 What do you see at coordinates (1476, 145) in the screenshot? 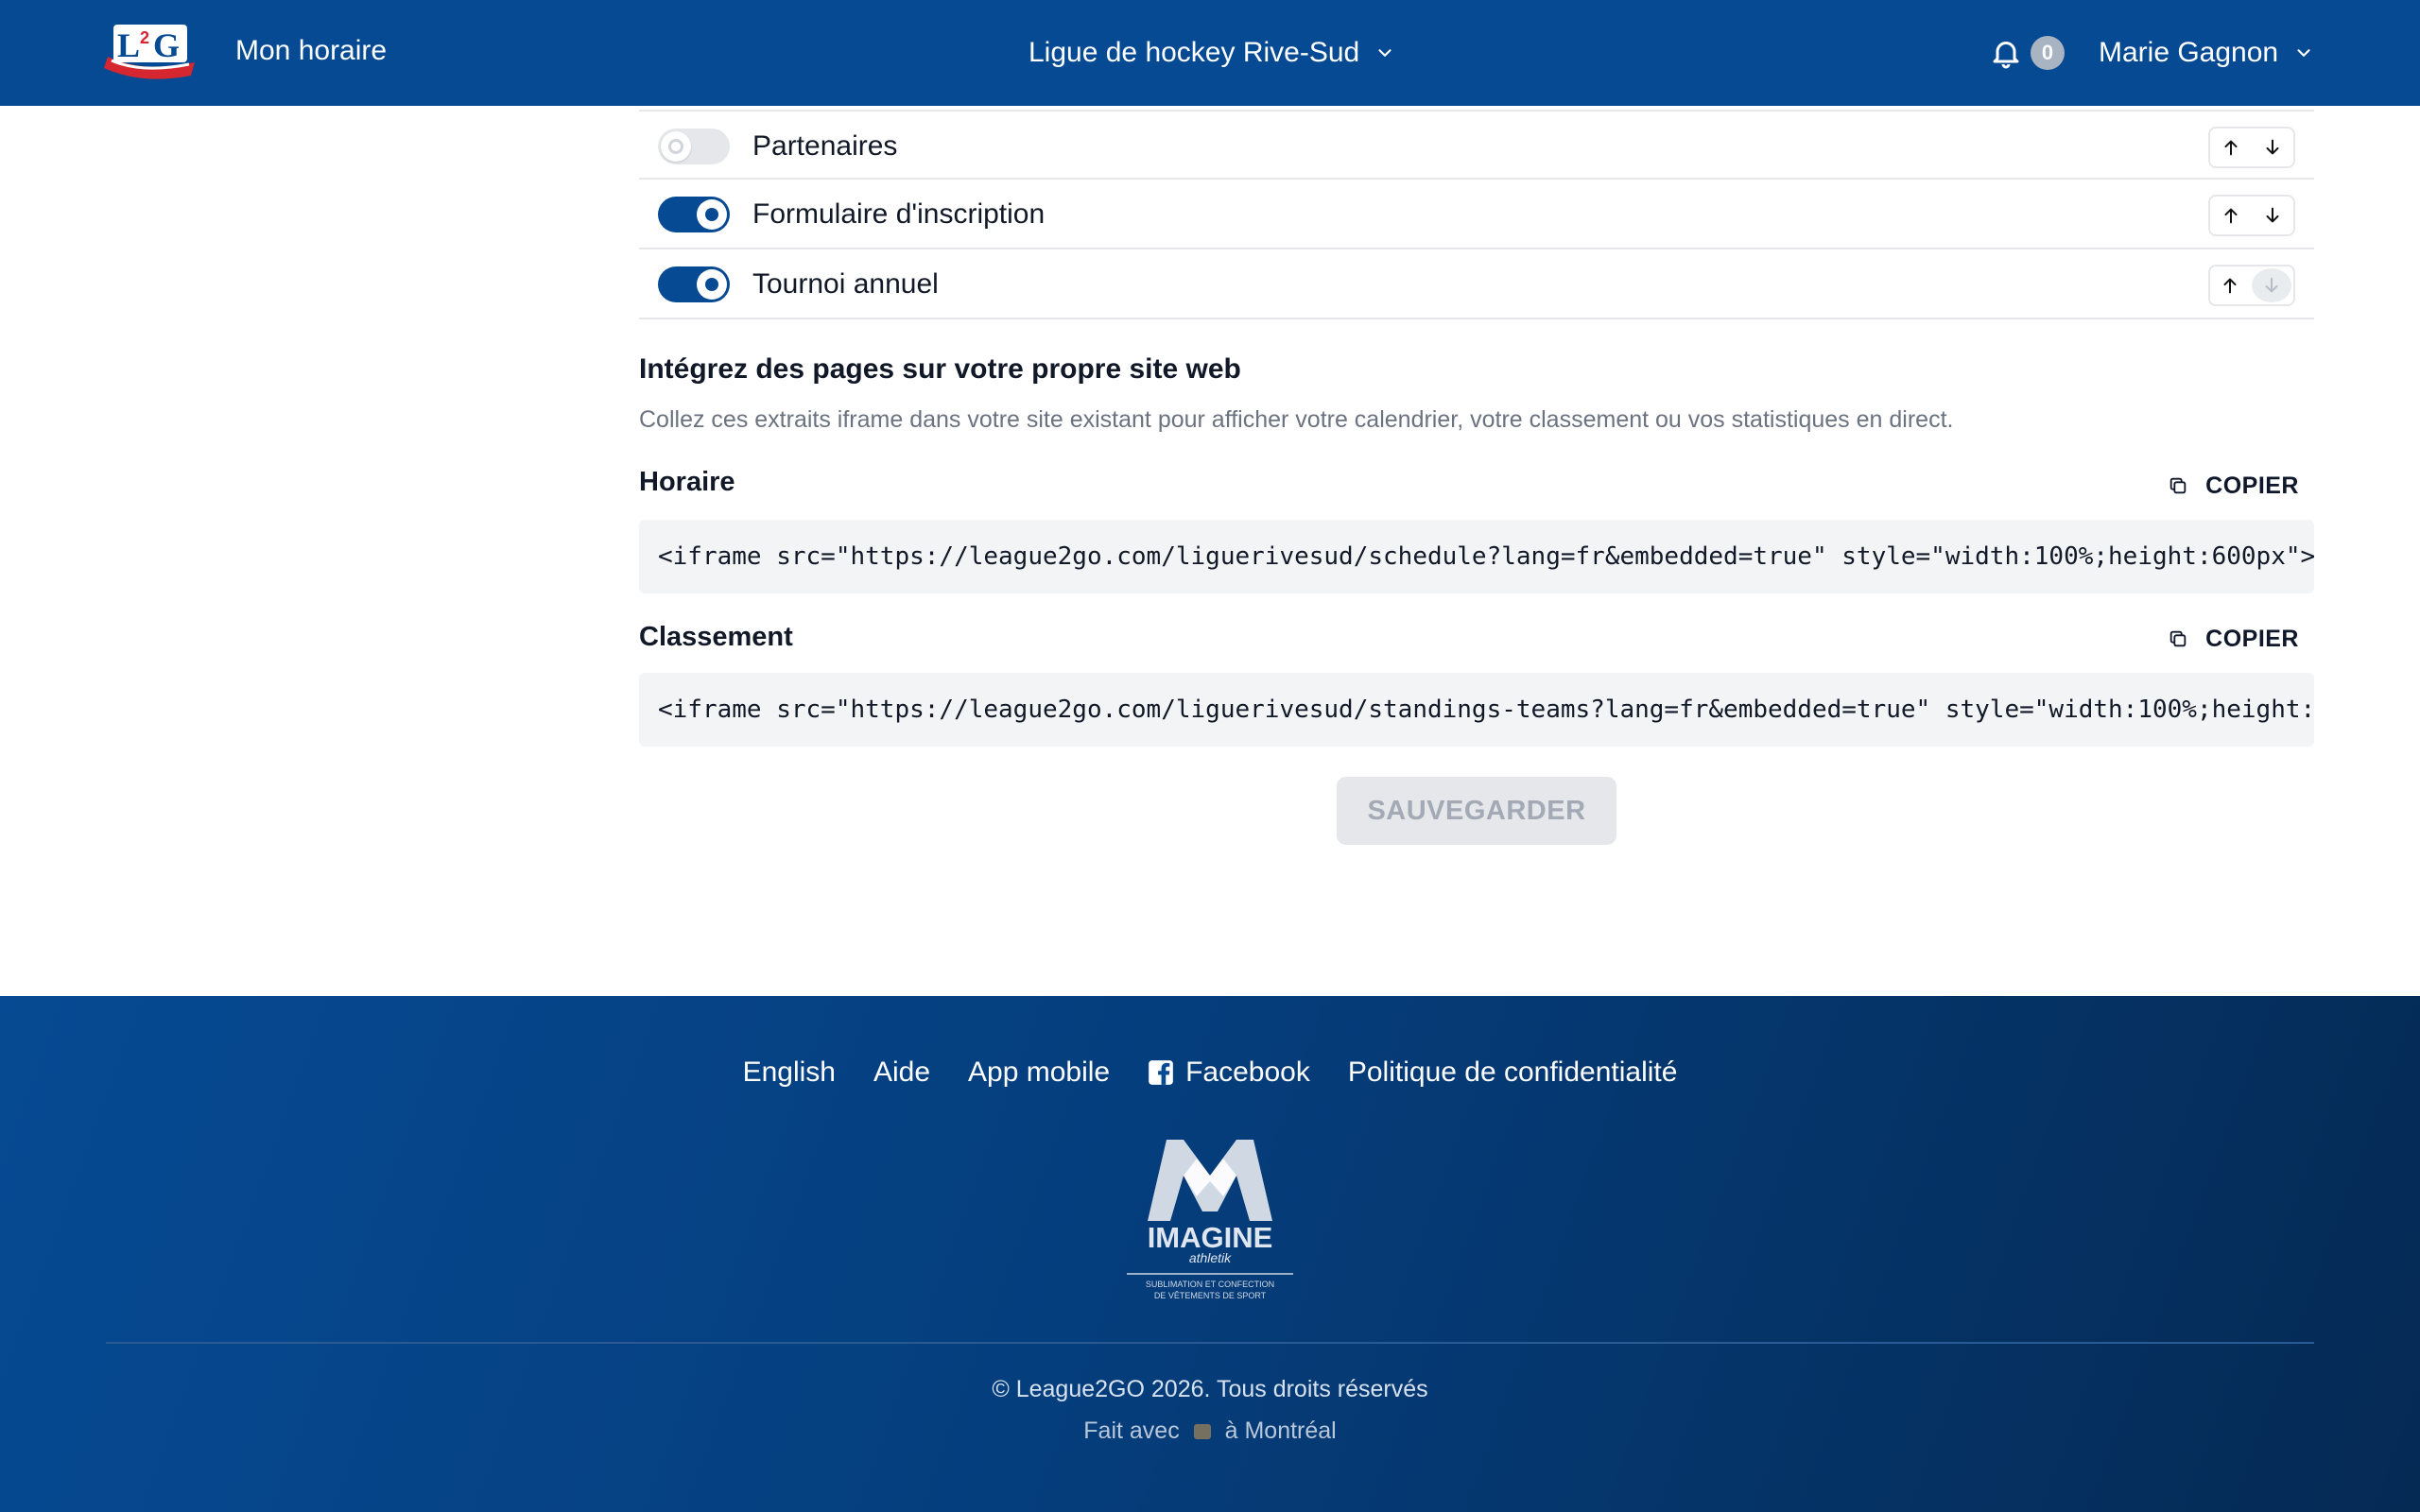
I see `section-row: Partenaires` at bounding box center [1476, 145].